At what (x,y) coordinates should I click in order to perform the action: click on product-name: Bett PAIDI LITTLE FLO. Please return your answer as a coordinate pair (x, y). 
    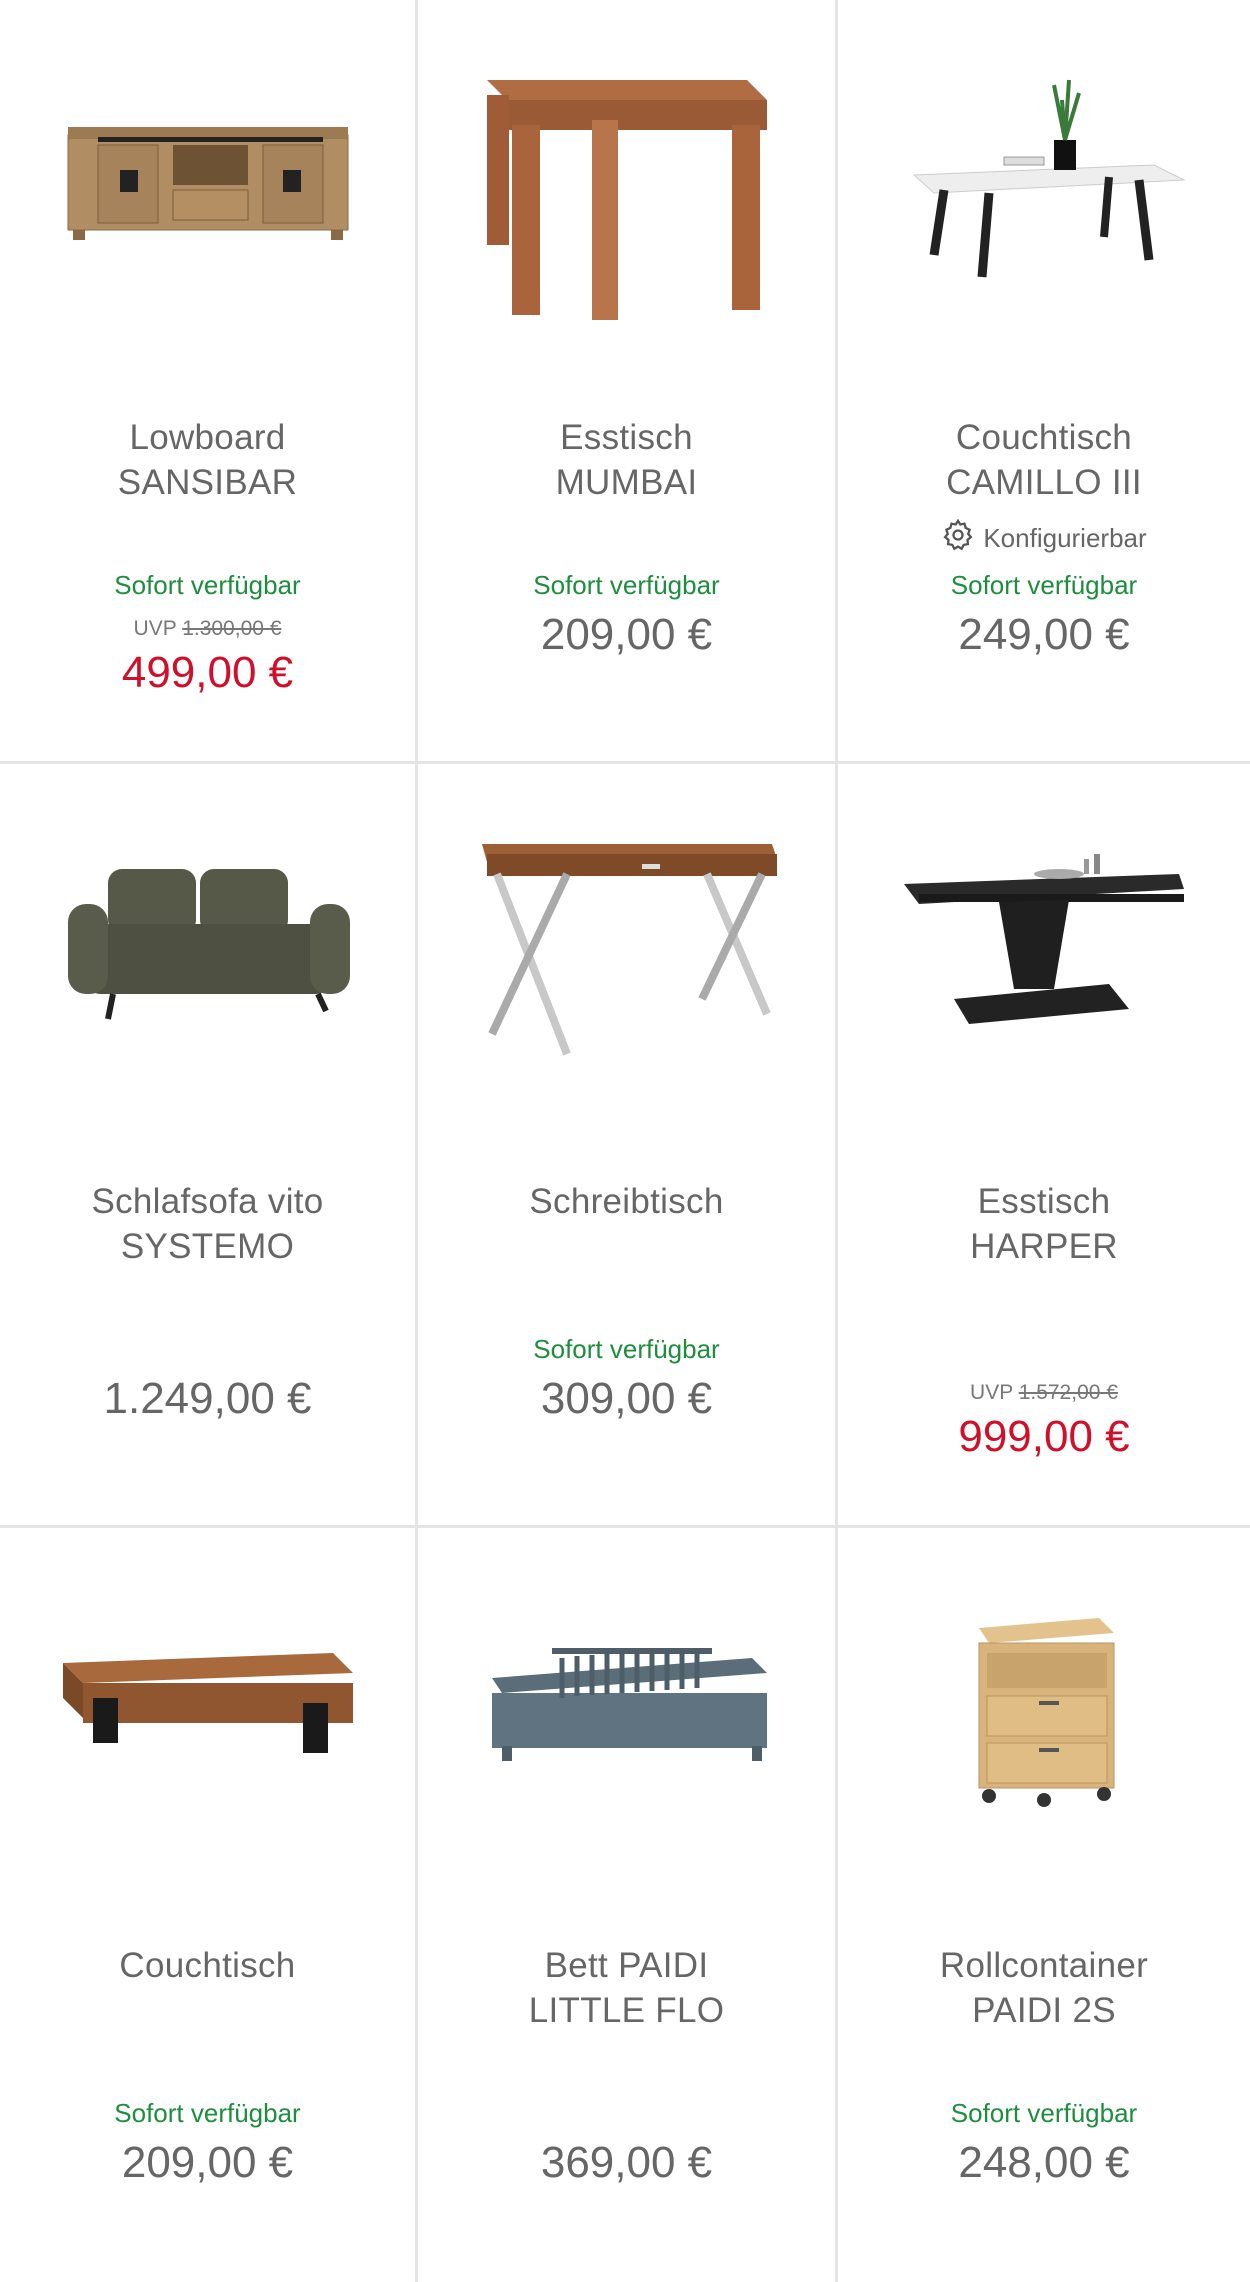
    Looking at the image, I should click on (626, 1988).